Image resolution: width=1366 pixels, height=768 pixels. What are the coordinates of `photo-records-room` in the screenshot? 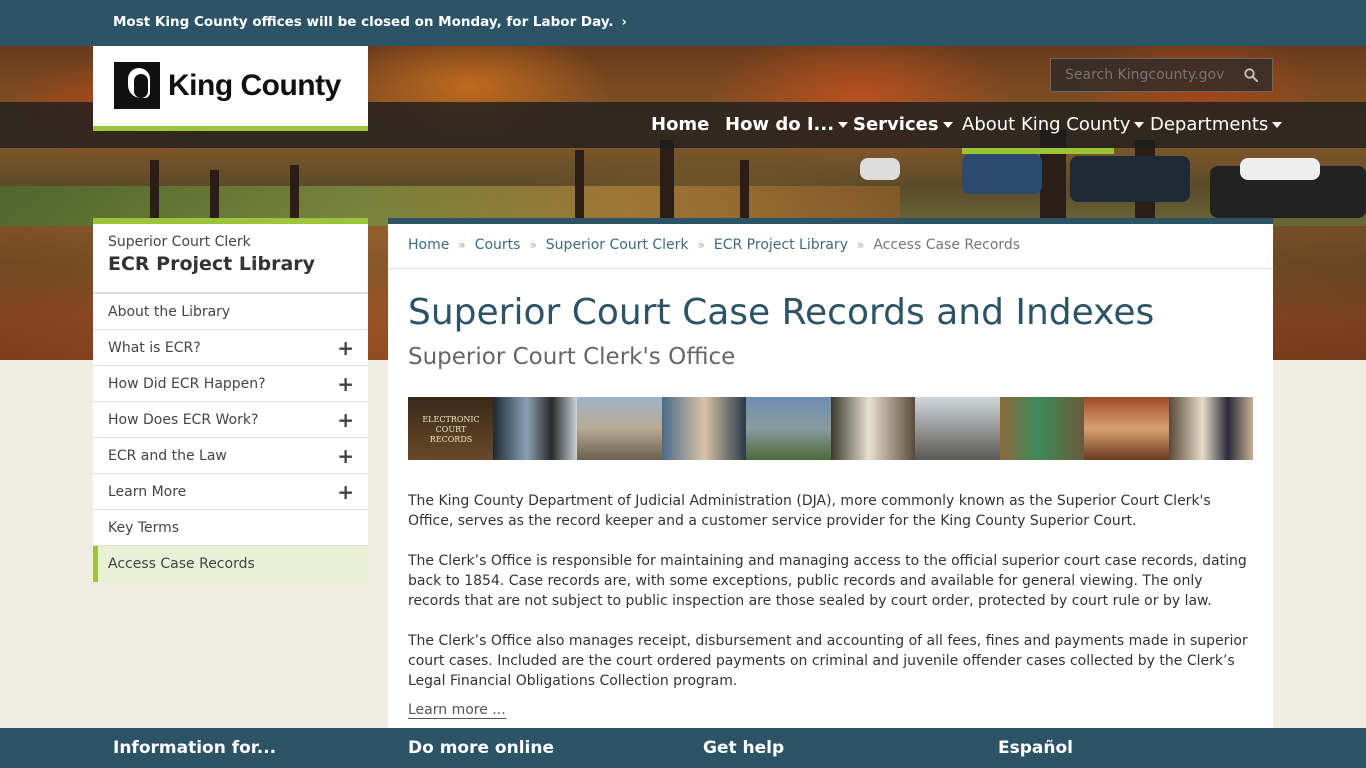 It's located at (1126, 428).